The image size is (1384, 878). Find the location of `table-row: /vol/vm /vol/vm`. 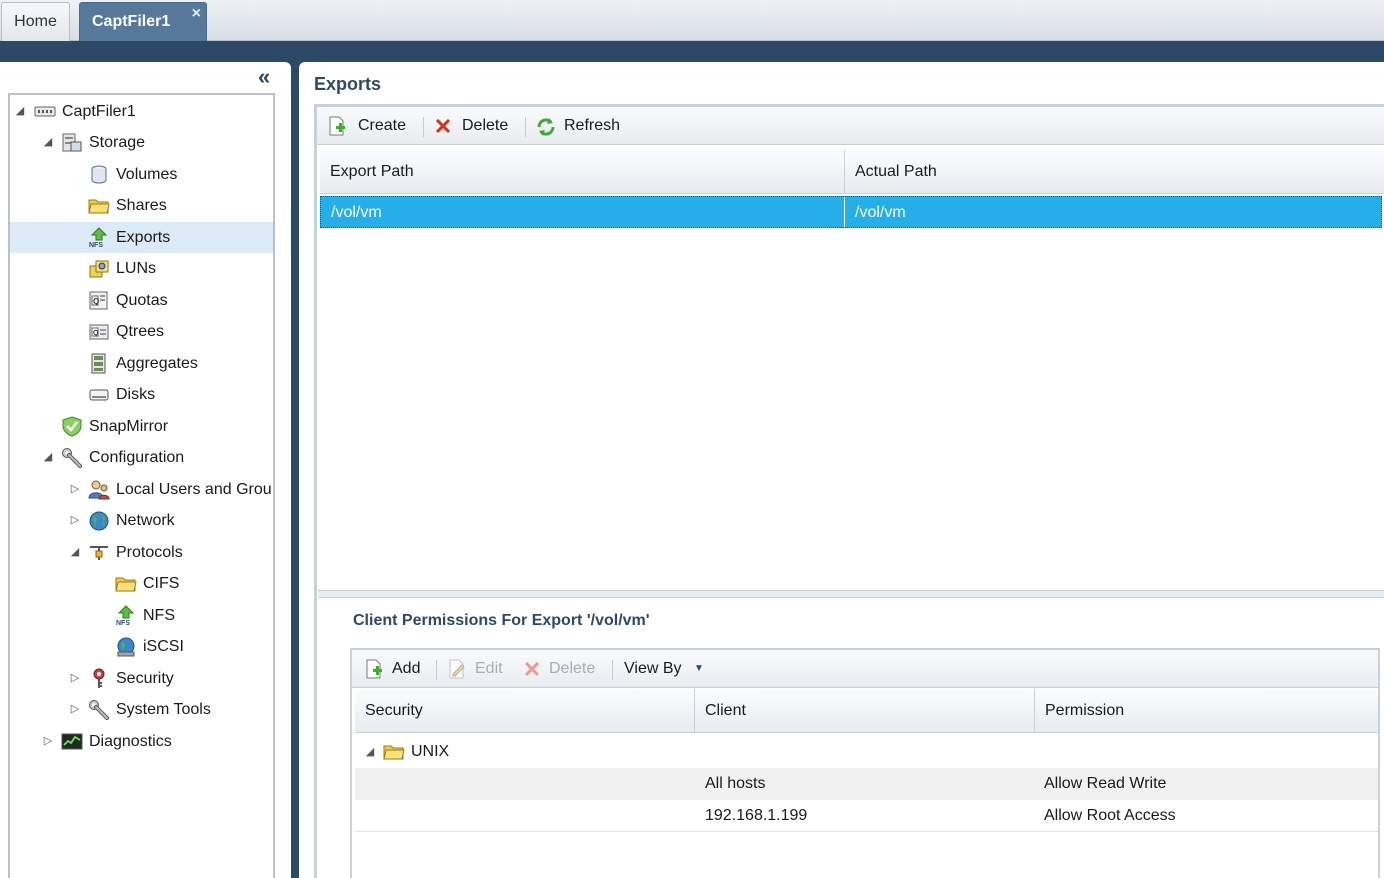

table-row: /vol/vm /vol/vm is located at coordinates (851, 212).